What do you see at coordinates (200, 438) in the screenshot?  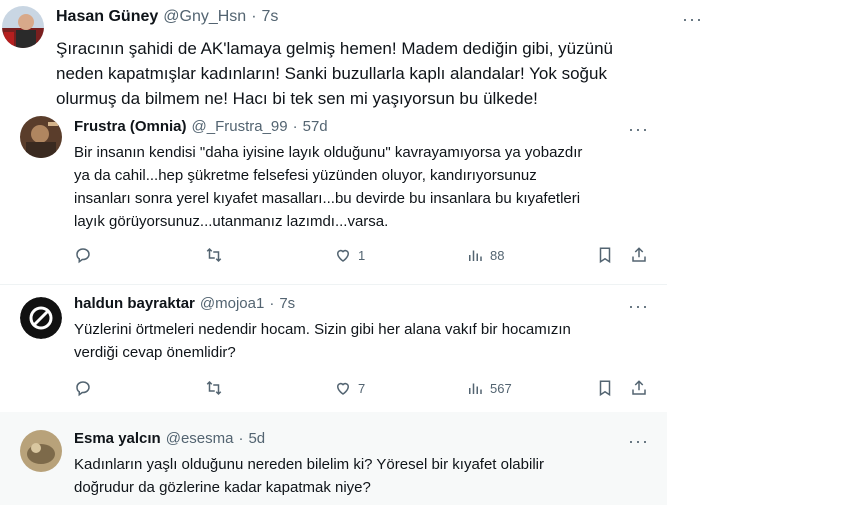 I see `reply-author-handle: @esesma` at bounding box center [200, 438].